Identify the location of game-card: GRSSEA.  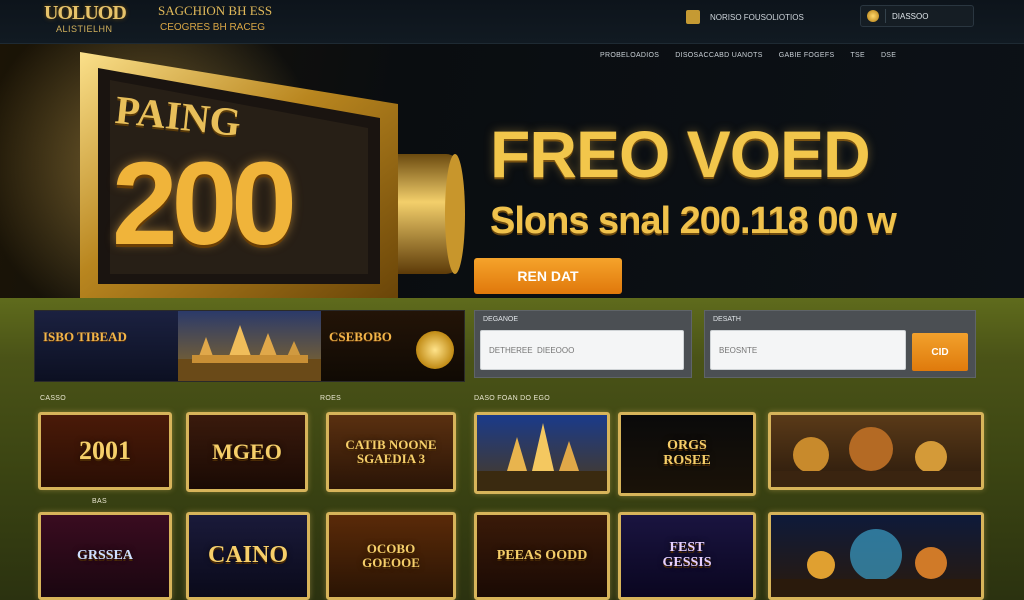
(105, 556).